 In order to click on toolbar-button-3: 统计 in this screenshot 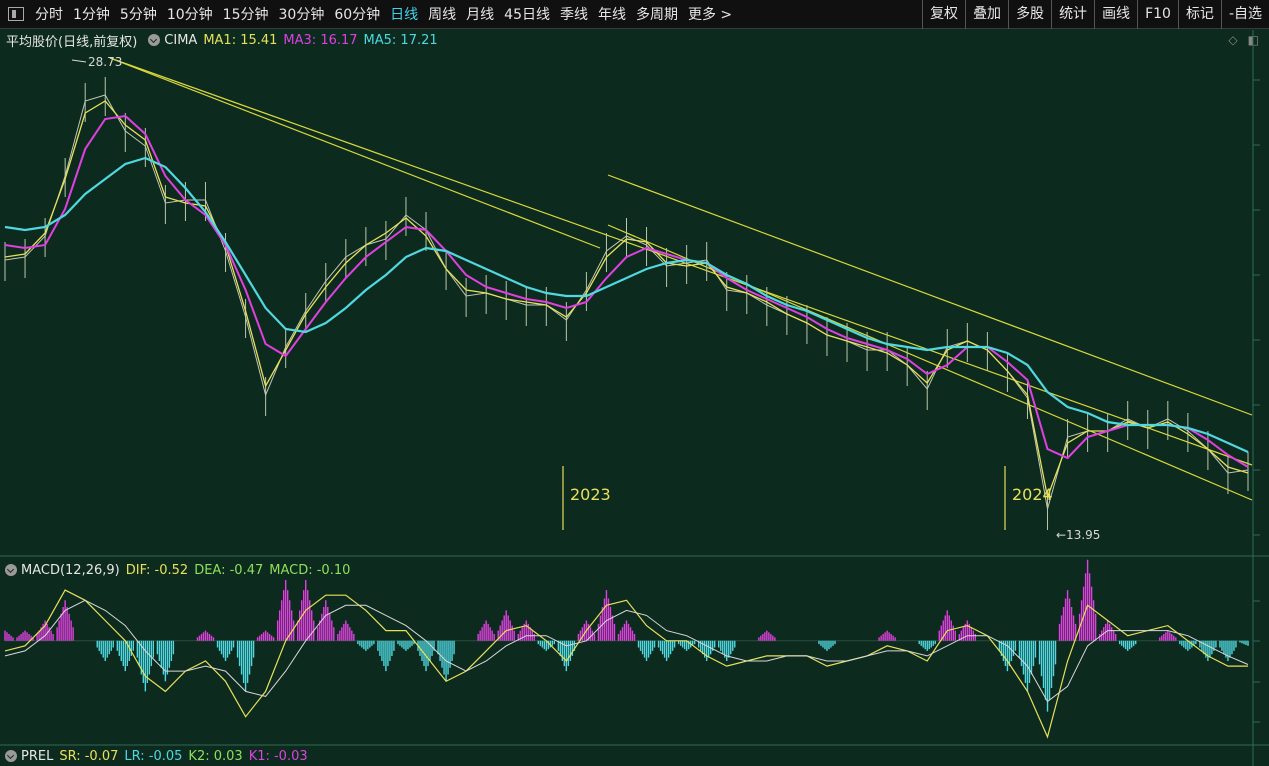, I will do `click(1072, 14)`.